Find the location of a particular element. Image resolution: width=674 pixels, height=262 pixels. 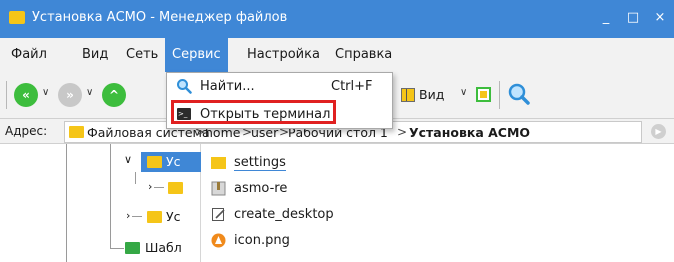

back-dropdown-icon: ∨ is located at coordinates (45, 92).